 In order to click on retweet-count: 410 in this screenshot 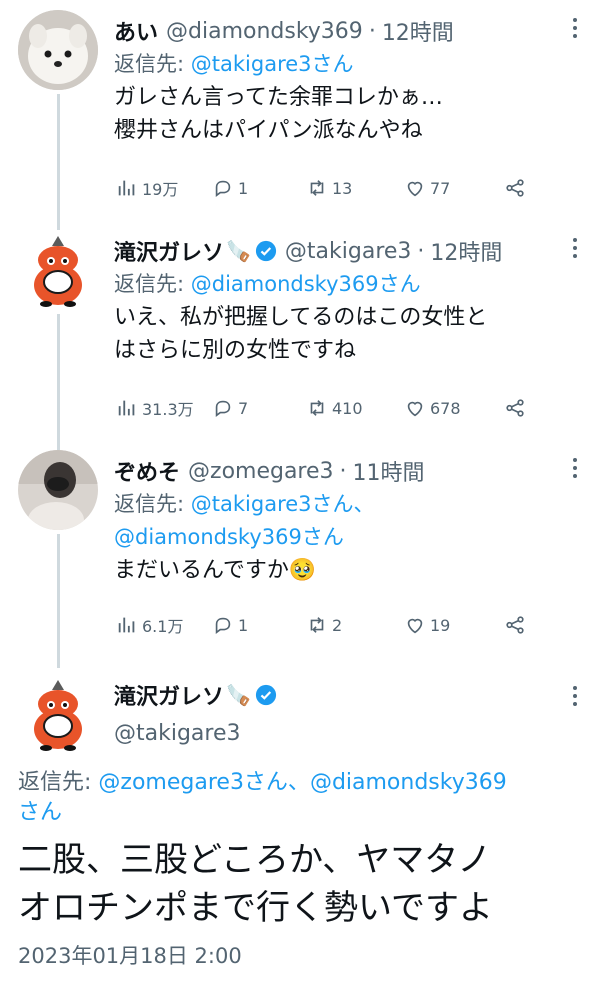, I will do `click(347, 408)`.